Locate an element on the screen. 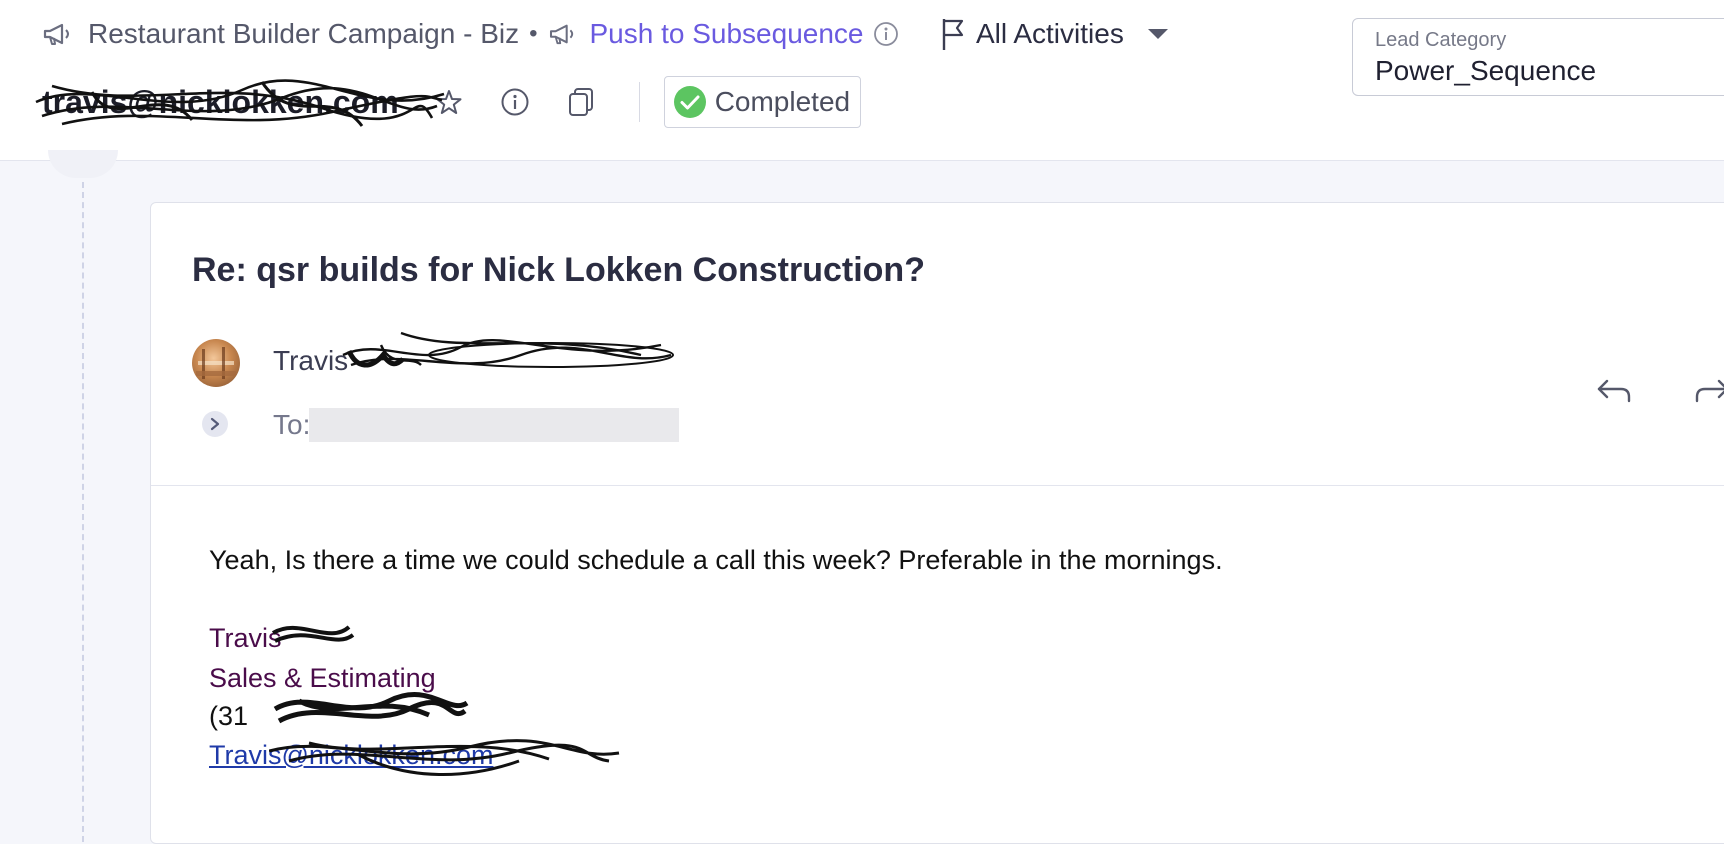 Image resolution: width=1724 pixels, height=844 pixels. lead-email: travis@nicklokken.com is located at coordinates (240, 102).